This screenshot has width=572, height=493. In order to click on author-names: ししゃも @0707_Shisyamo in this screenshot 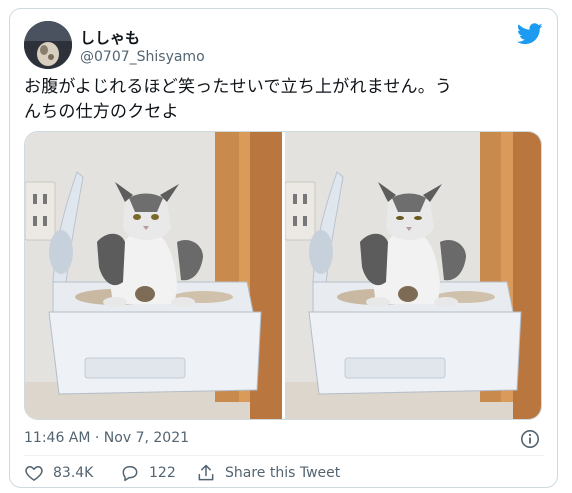, I will do `click(142, 48)`.